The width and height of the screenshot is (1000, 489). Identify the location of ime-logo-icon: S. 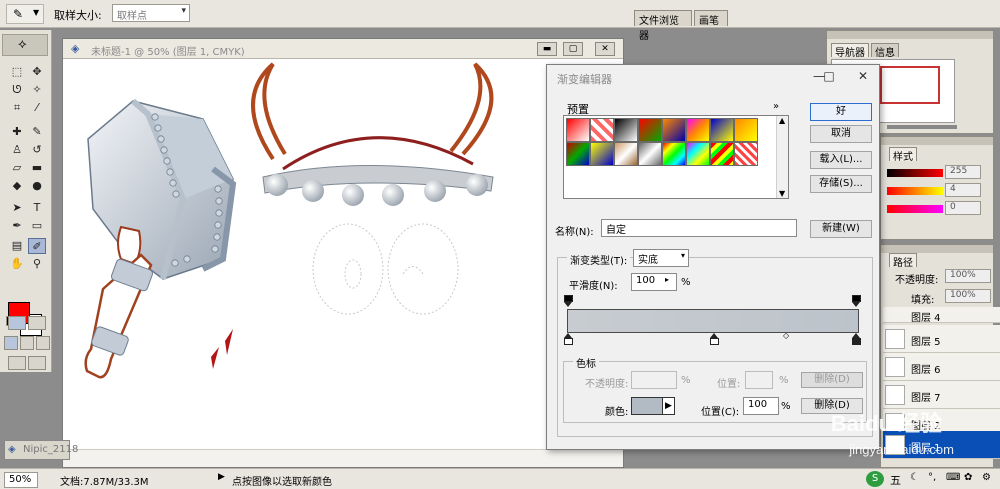
(875, 479).